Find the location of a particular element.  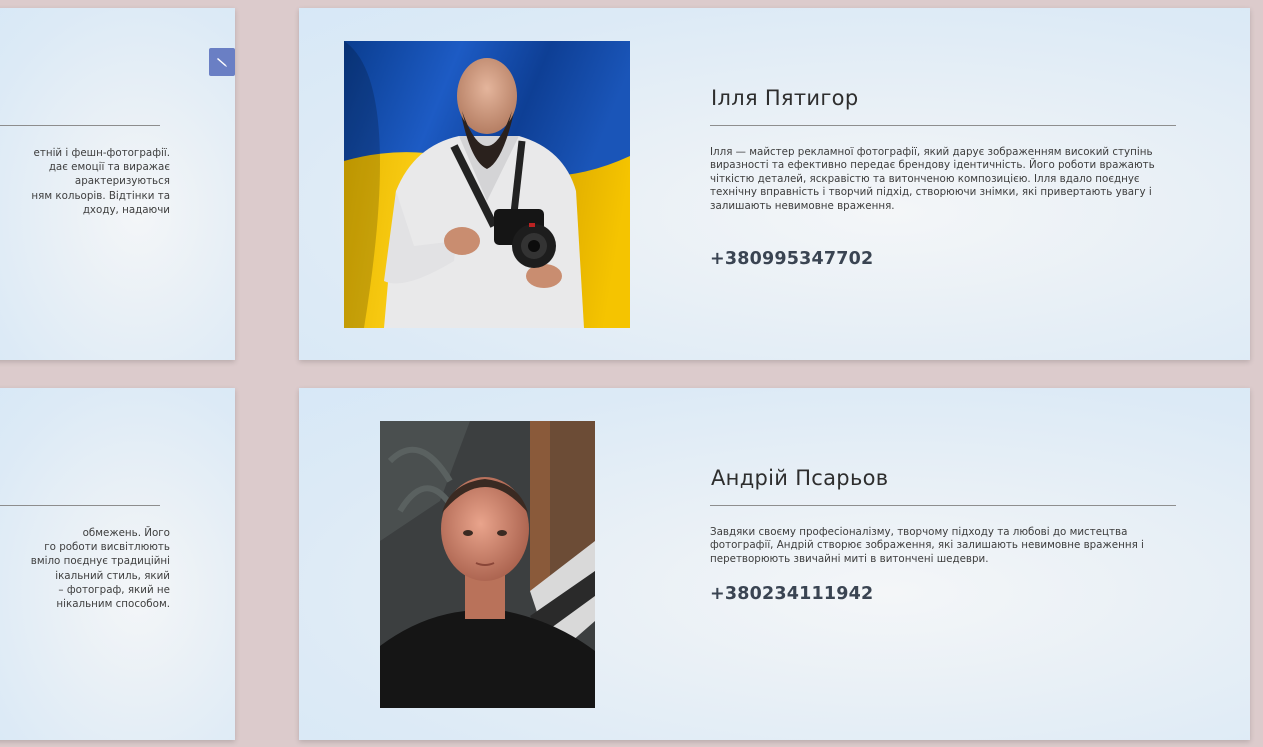

bio-line: ікальний стиль, який is located at coordinates (112, 575).